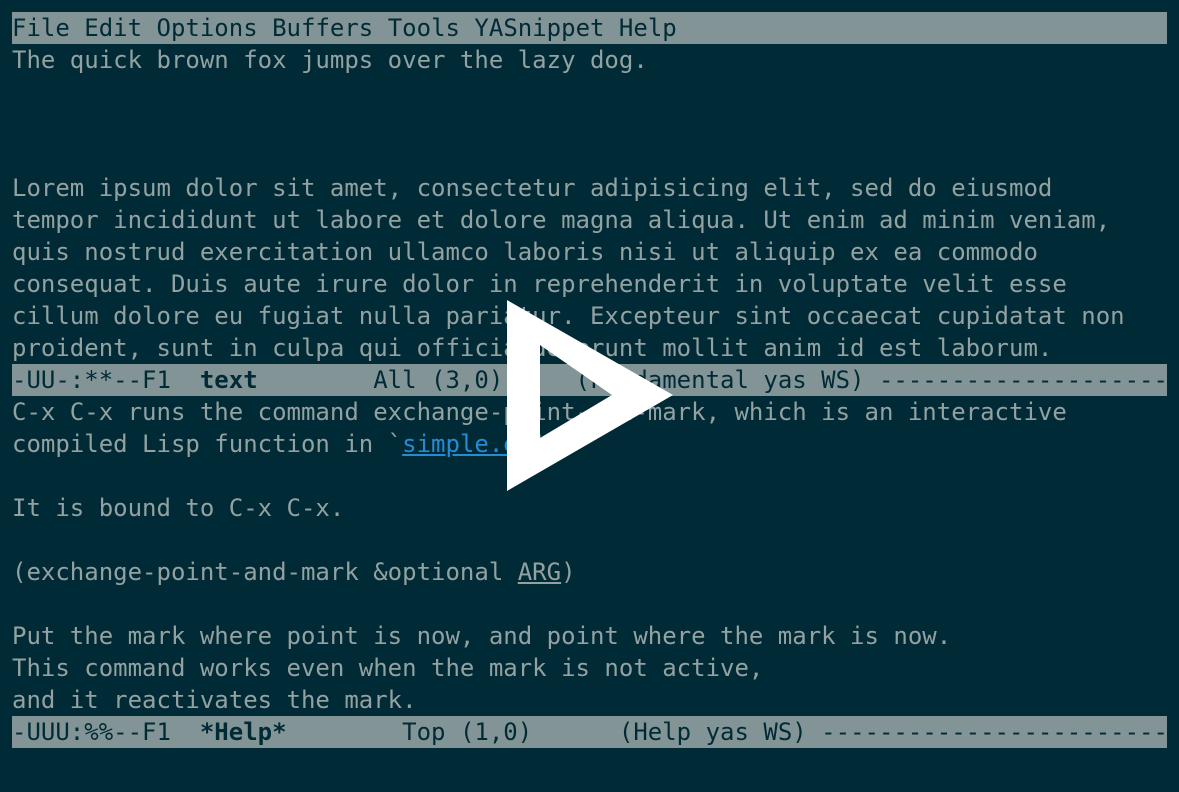 The height and width of the screenshot is (792, 1179). What do you see at coordinates (424, 28) in the screenshot?
I see `menu-tools: Tools` at bounding box center [424, 28].